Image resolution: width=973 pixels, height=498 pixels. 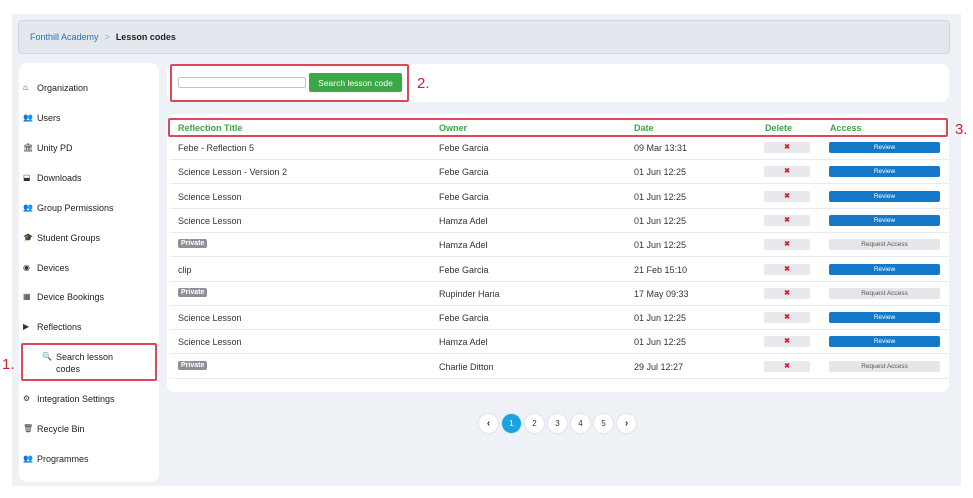 I want to click on sidebar-item-downloads: ⬓ Downloads, so click(x=52, y=178).